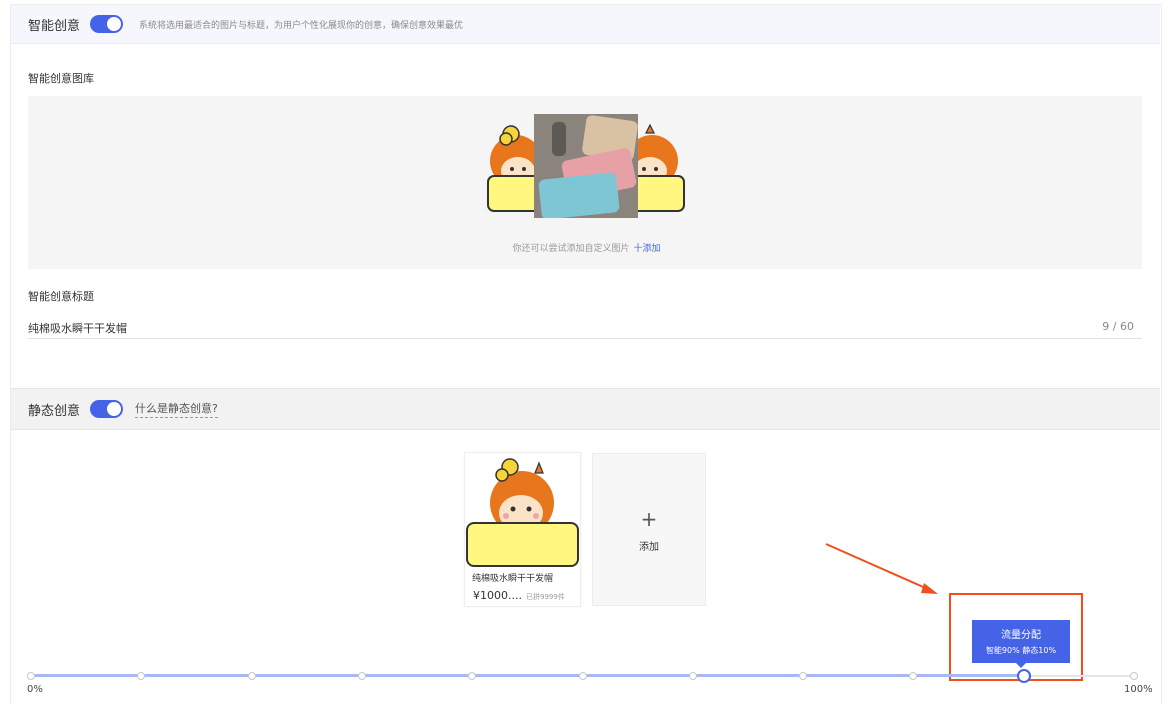 This screenshot has height=705, width=1173. What do you see at coordinates (647, 249) in the screenshot?
I see `gallery-add-link: 十添加` at bounding box center [647, 249].